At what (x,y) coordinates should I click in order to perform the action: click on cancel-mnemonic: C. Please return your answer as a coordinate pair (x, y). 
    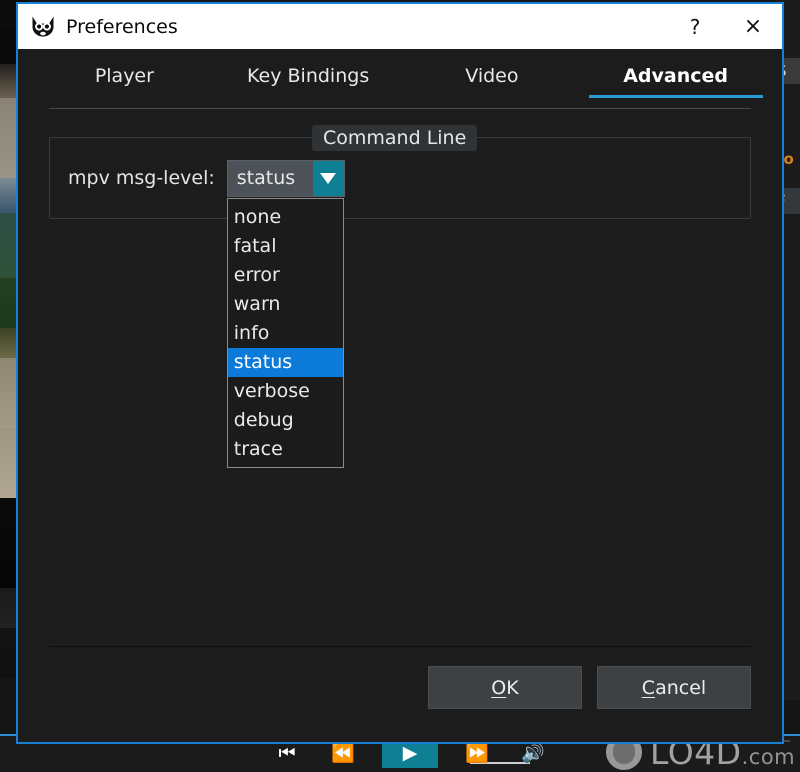
    Looking at the image, I should click on (648, 687).